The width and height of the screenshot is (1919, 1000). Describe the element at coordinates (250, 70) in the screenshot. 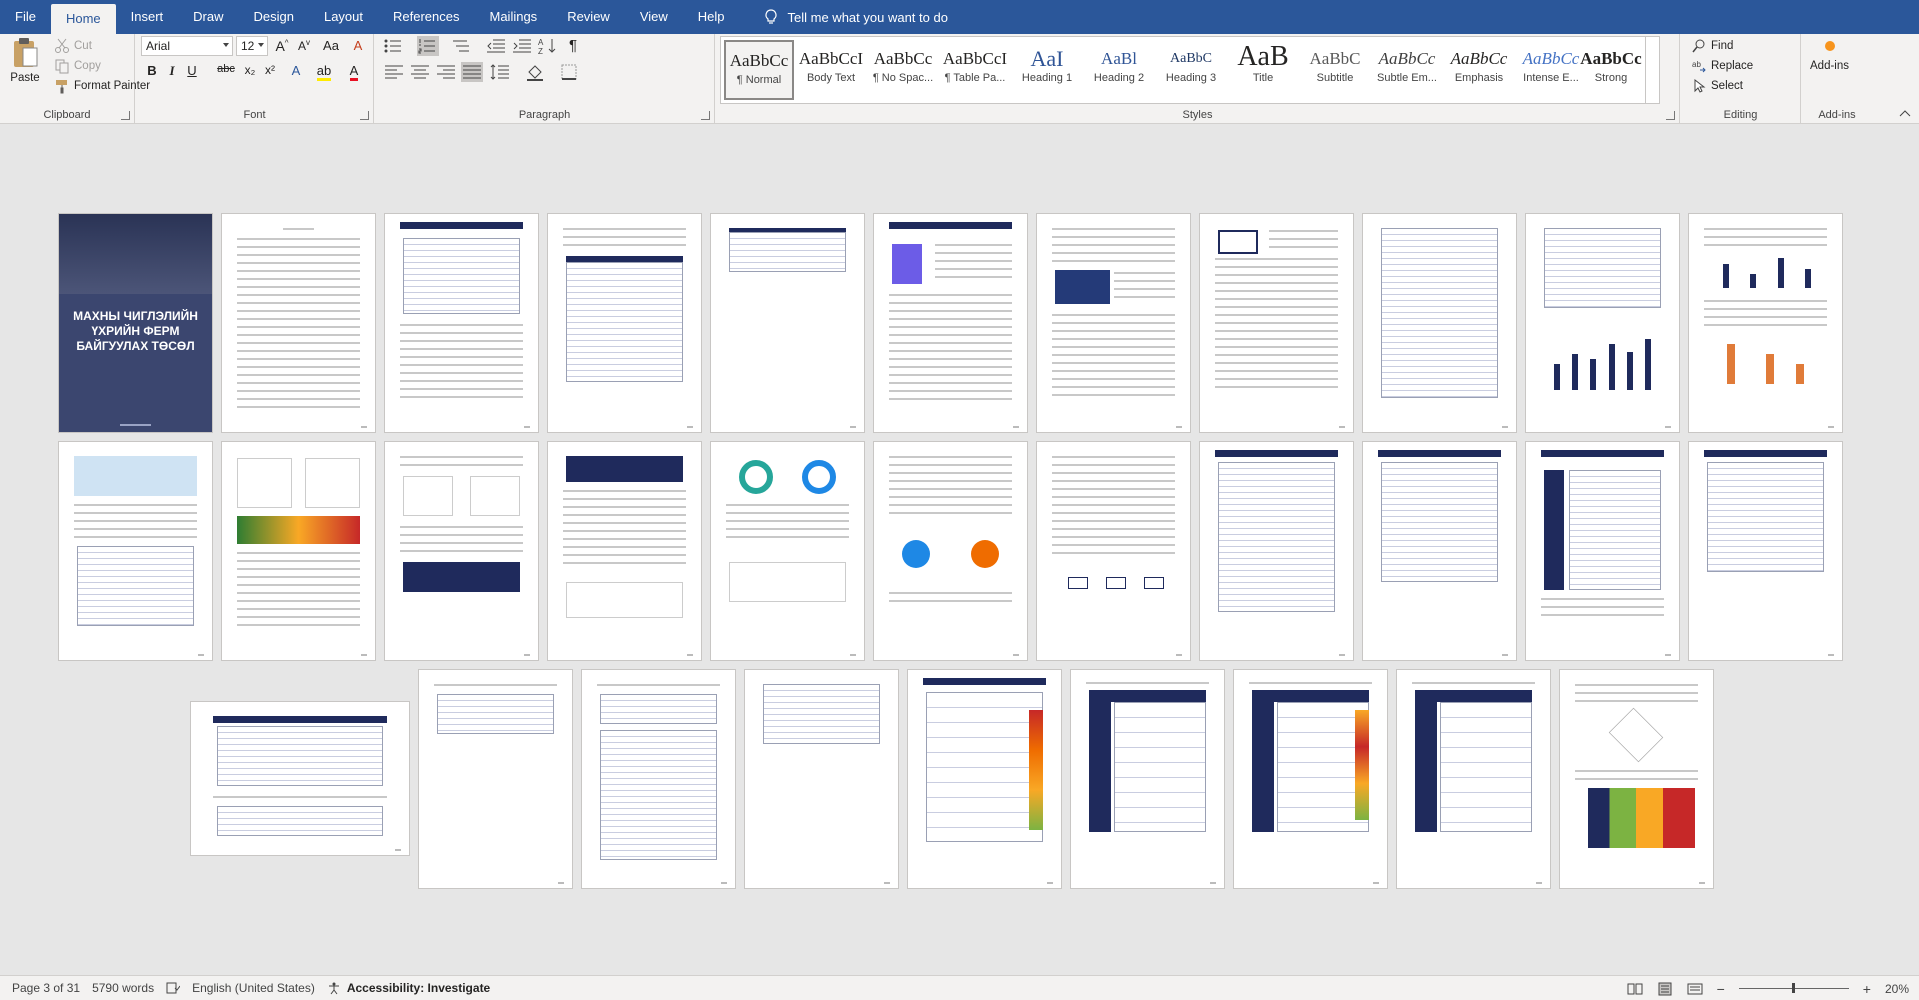

I see `subscript-button: x₂` at that location.